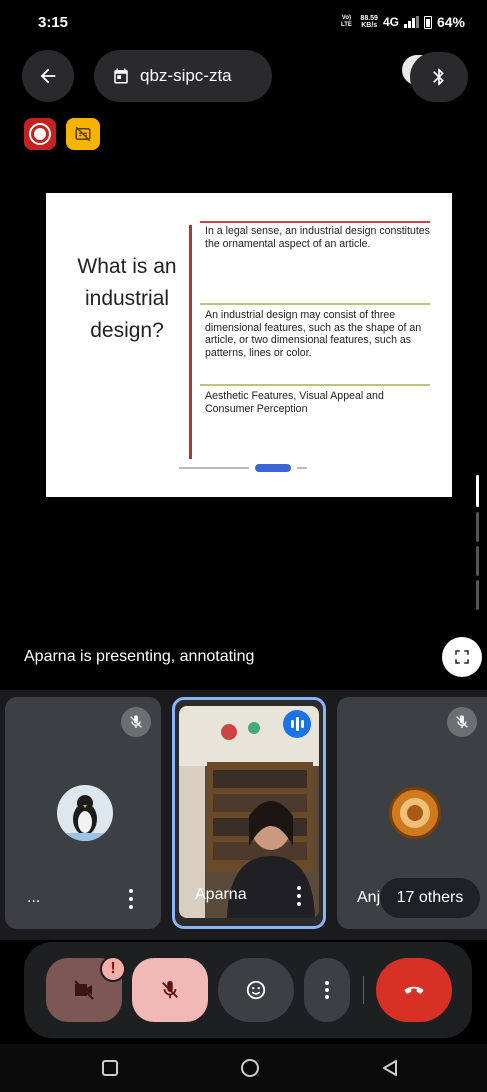 This screenshot has width=487, height=1092. I want to click on home-icon, so click(250, 1068).